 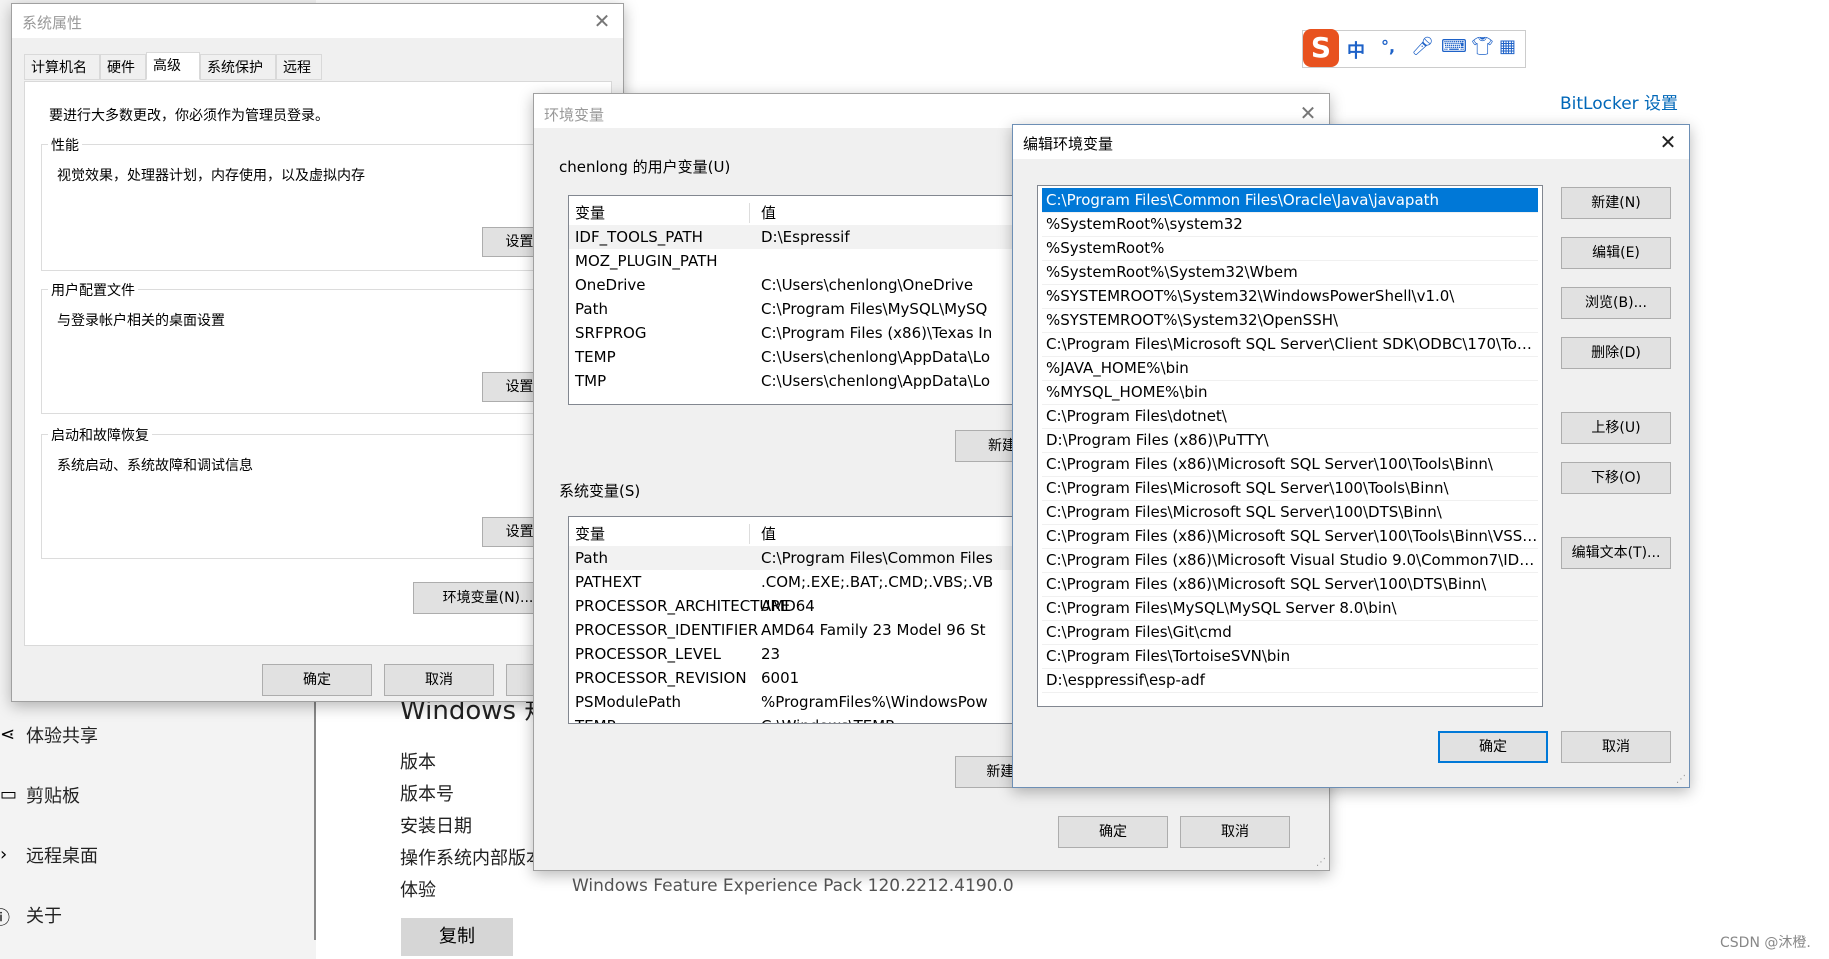 What do you see at coordinates (874, 309) in the screenshot?
I see `variable-value: C:\Program Files\MySQL\MySQ` at bounding box center [874, 309].